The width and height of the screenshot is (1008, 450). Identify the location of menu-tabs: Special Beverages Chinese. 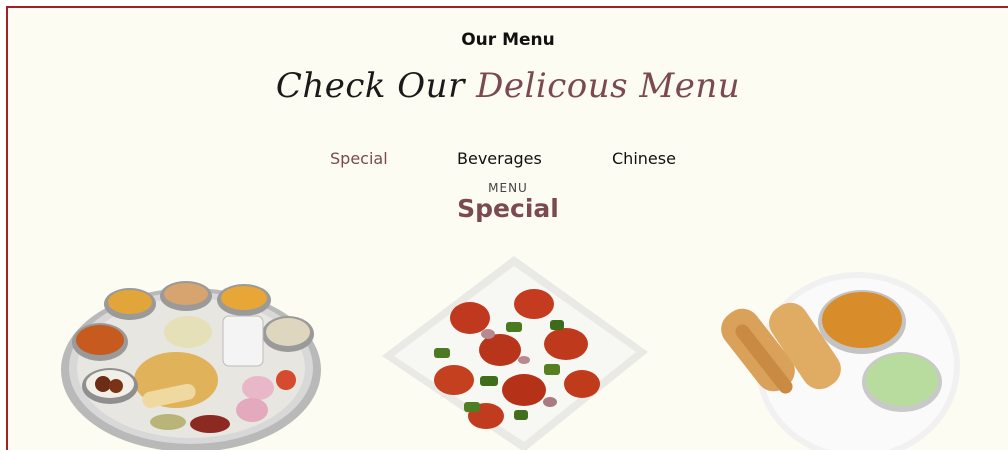
(508, 160).